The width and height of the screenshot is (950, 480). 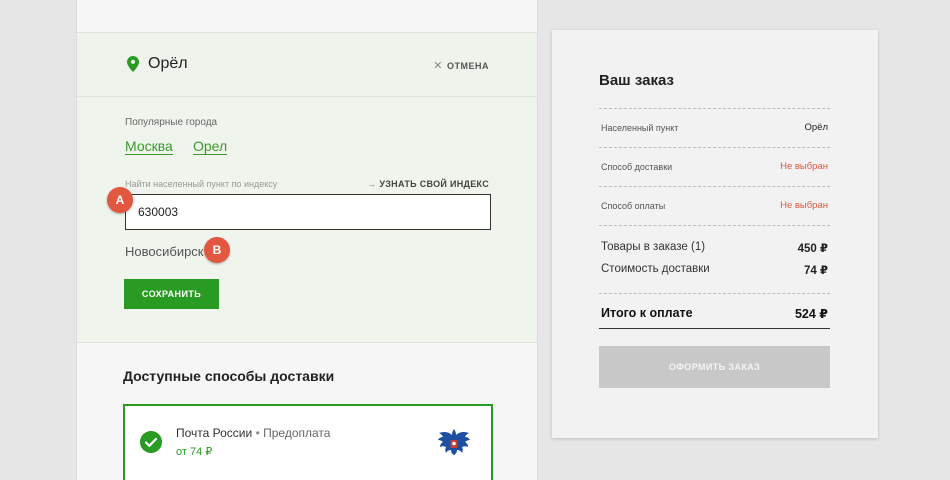 What do you see at coordinates (229, 376) in the screenshot?
I see `delivery-methods-title: Доступные способы доставки` at bounding box center [229, 376].